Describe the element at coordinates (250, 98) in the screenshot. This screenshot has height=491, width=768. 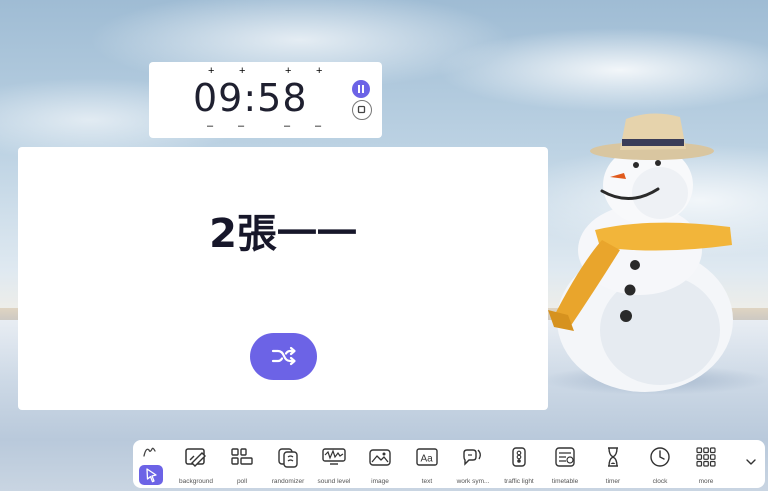
I see `timer-display: 09:58` at that location.